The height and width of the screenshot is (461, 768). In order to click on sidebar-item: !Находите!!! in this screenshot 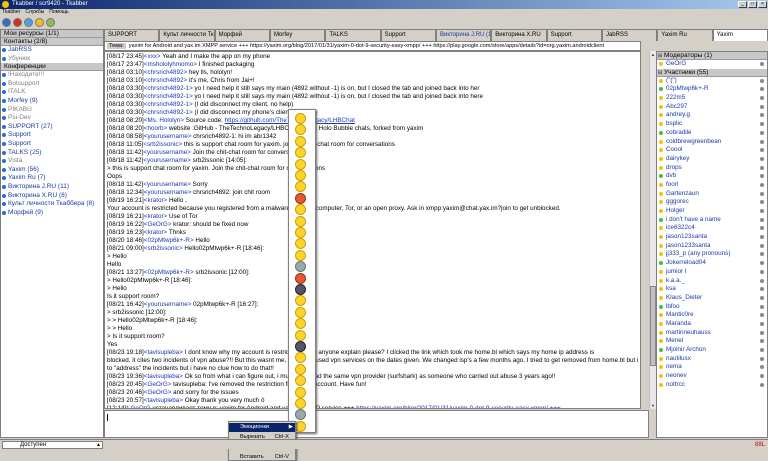, I will do `click(52, 75)`.